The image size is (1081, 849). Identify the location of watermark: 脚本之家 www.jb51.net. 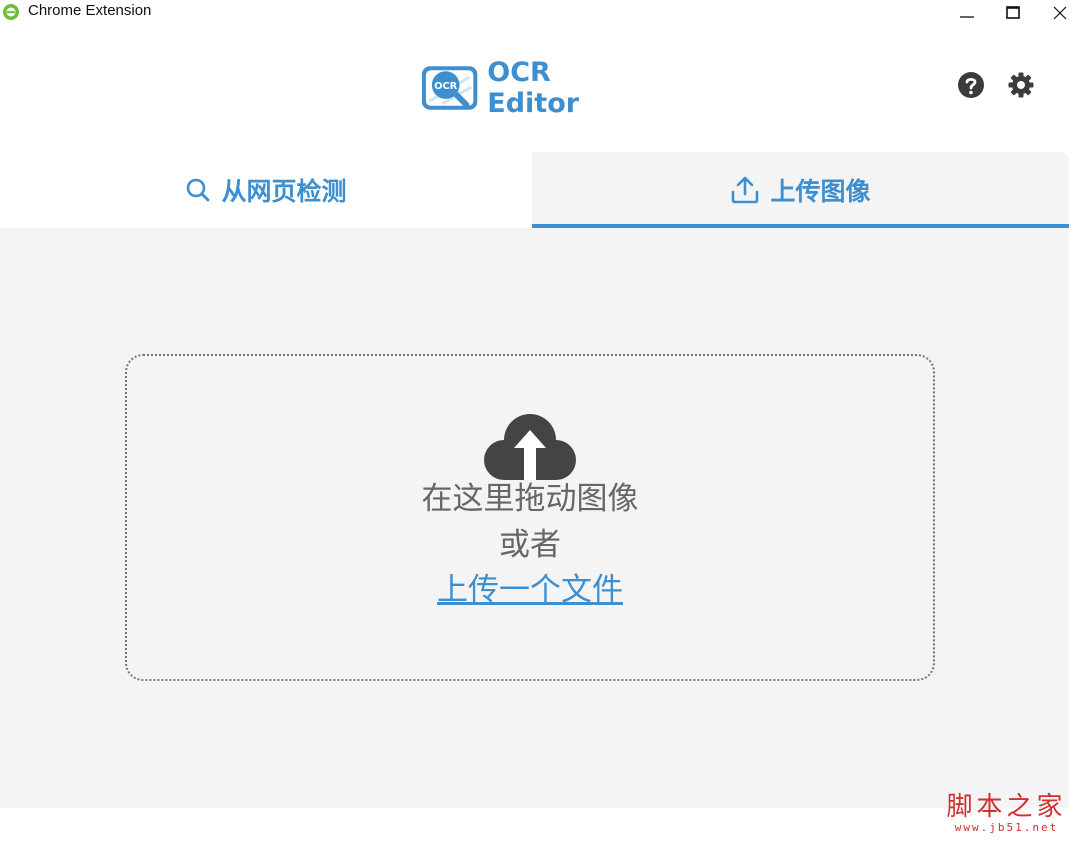
(1006, 813).